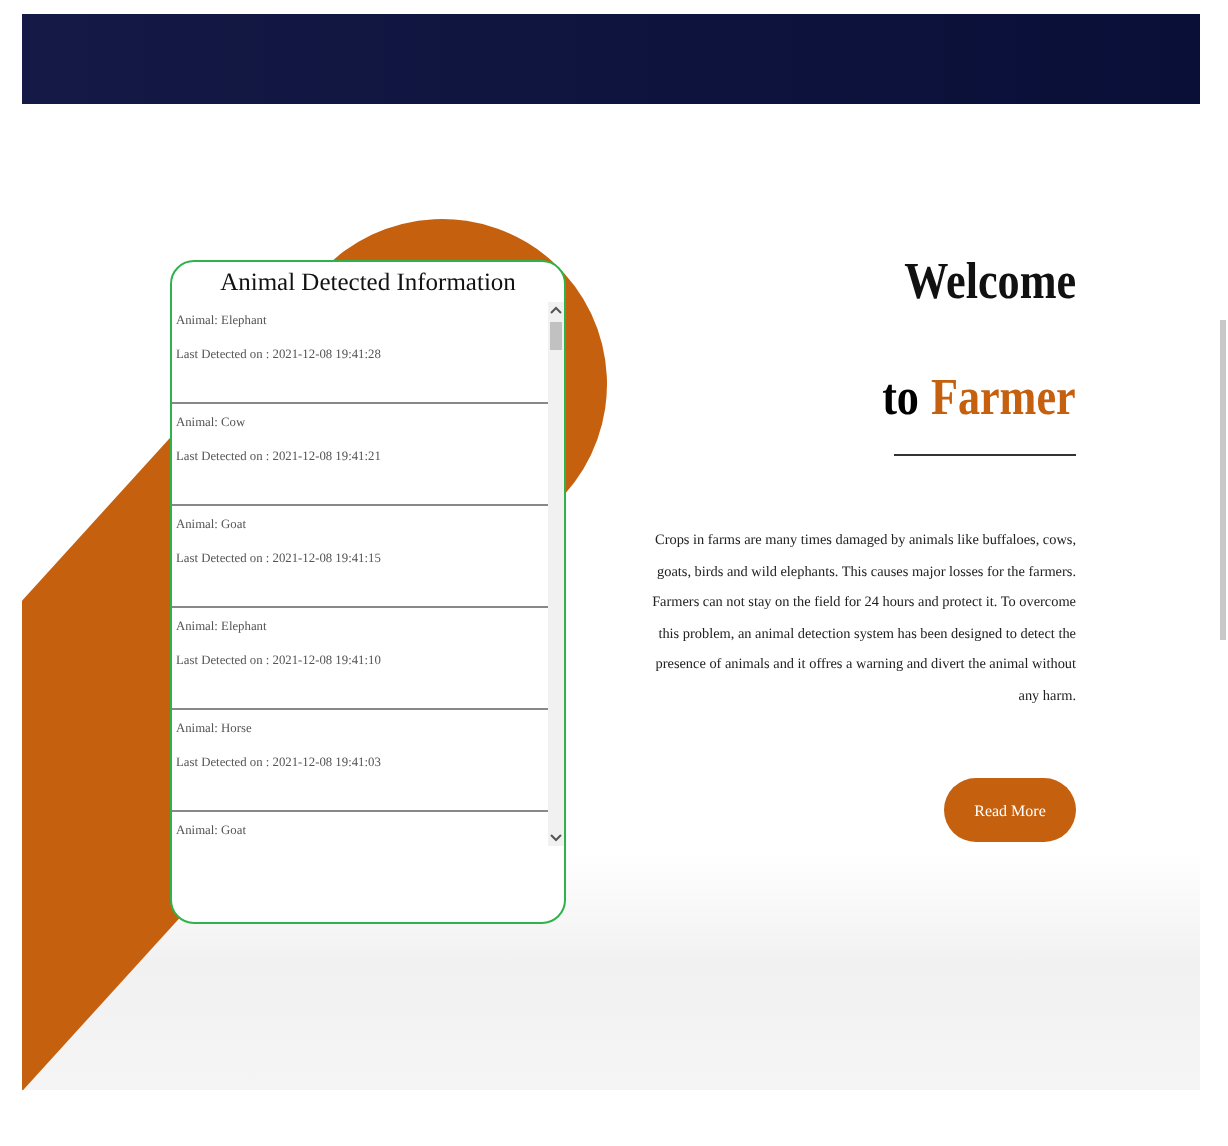  What do you see at coordinates (990, 282) in the screenshot?
I see `welcome-heading: Welcome` at bounding box center [990, 282].